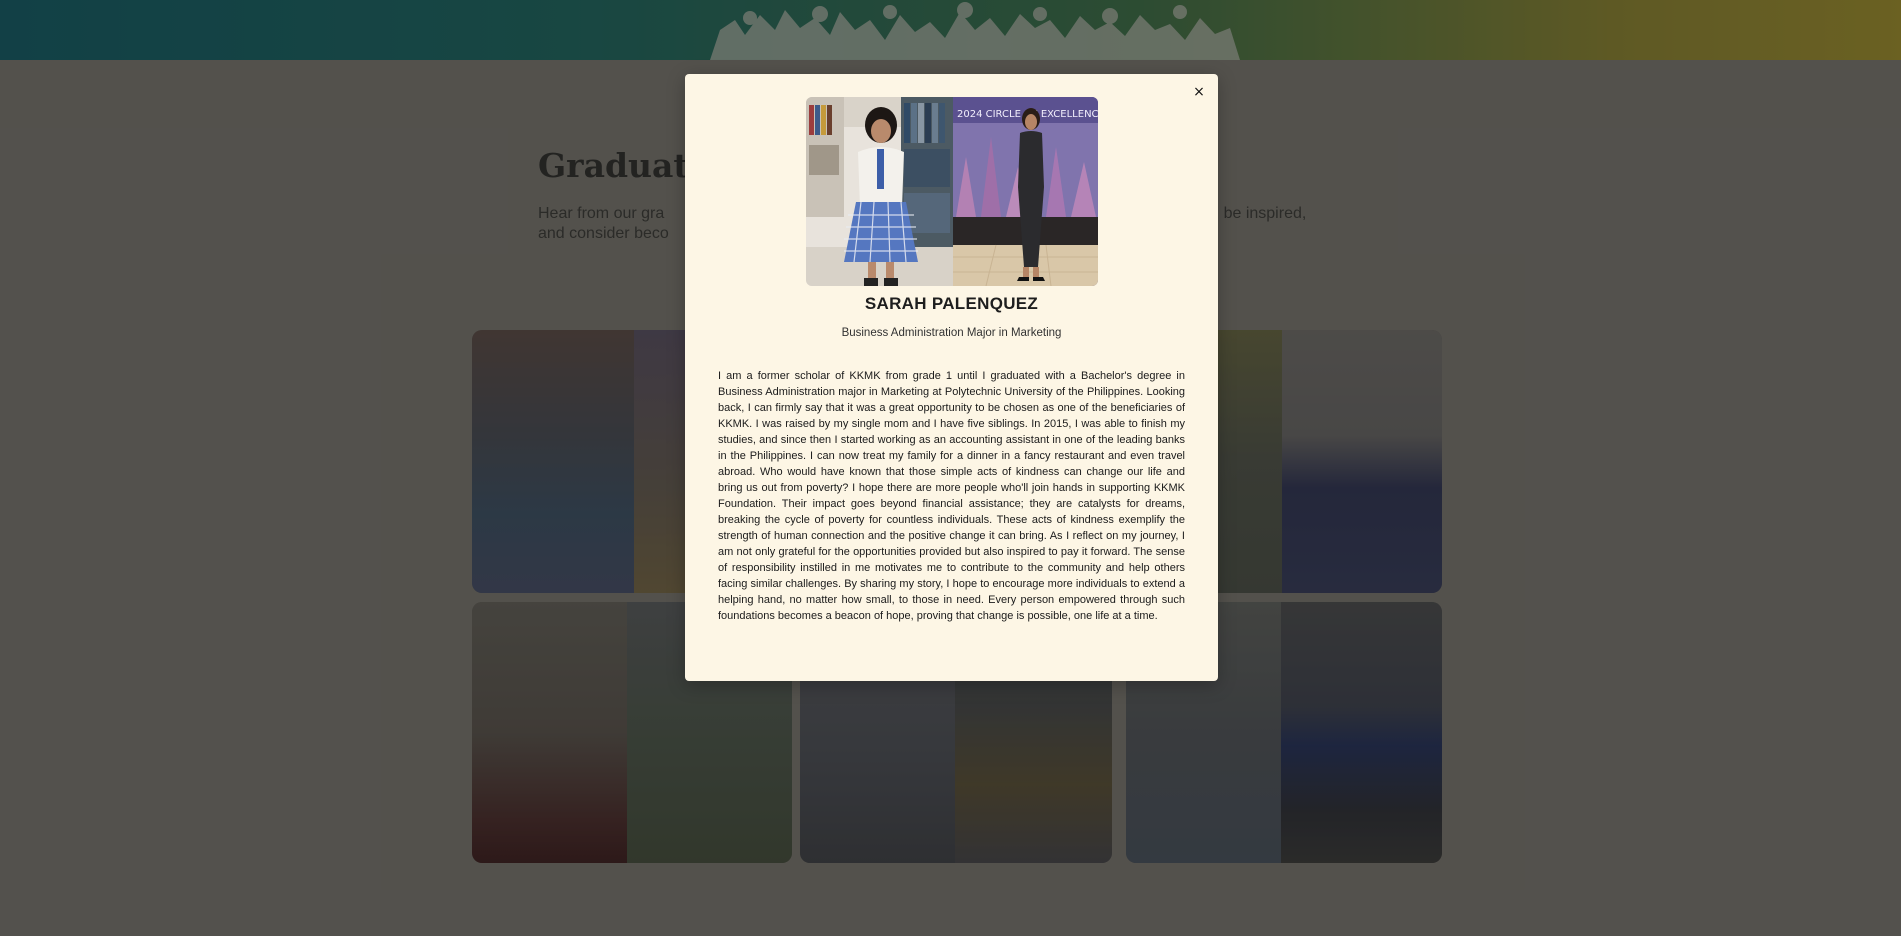 Image resolution: width=1901 pixels, height=936 pixels. What do you see at coordinates (951, 303) in the screenshot?
I see `graduate-name: SARAH PALENQUEZ` at bounding box center [951, 303].